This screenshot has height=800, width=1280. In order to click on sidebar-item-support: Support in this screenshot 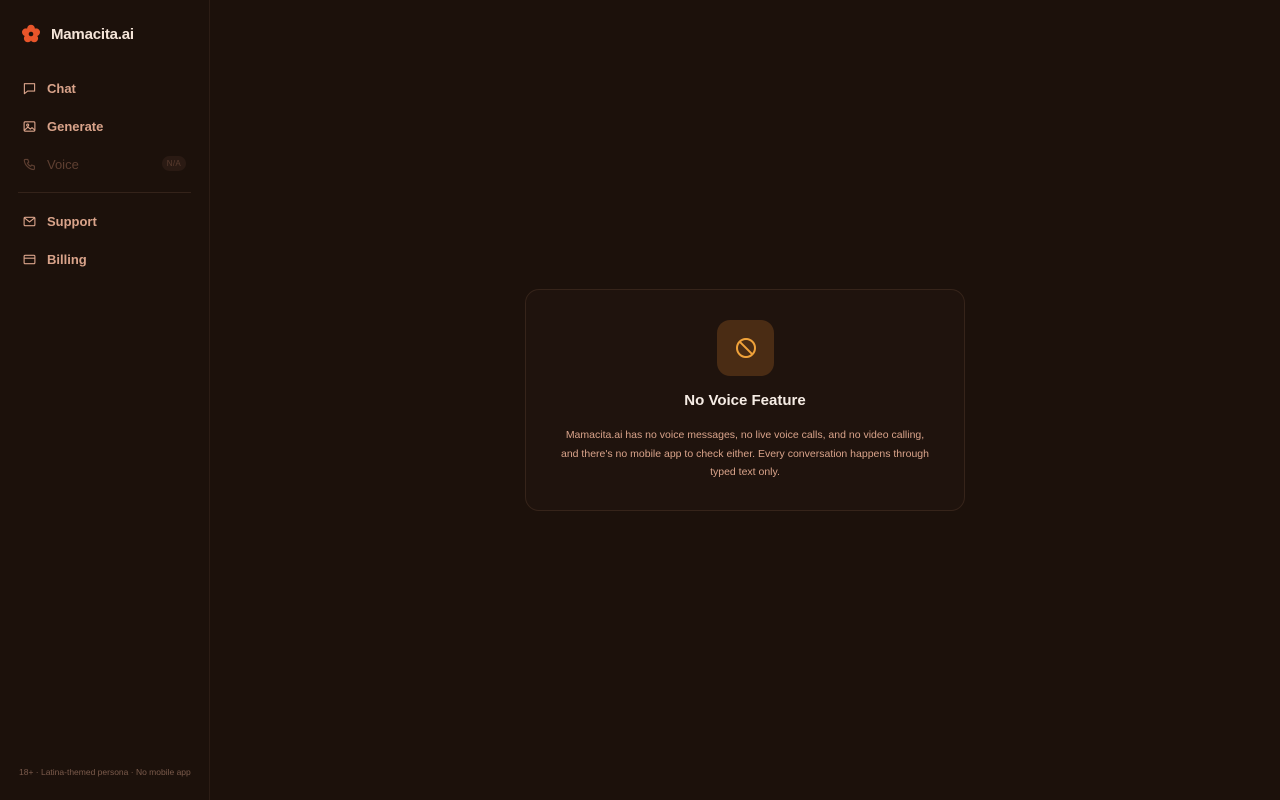, I will do `click(102, 221)`.